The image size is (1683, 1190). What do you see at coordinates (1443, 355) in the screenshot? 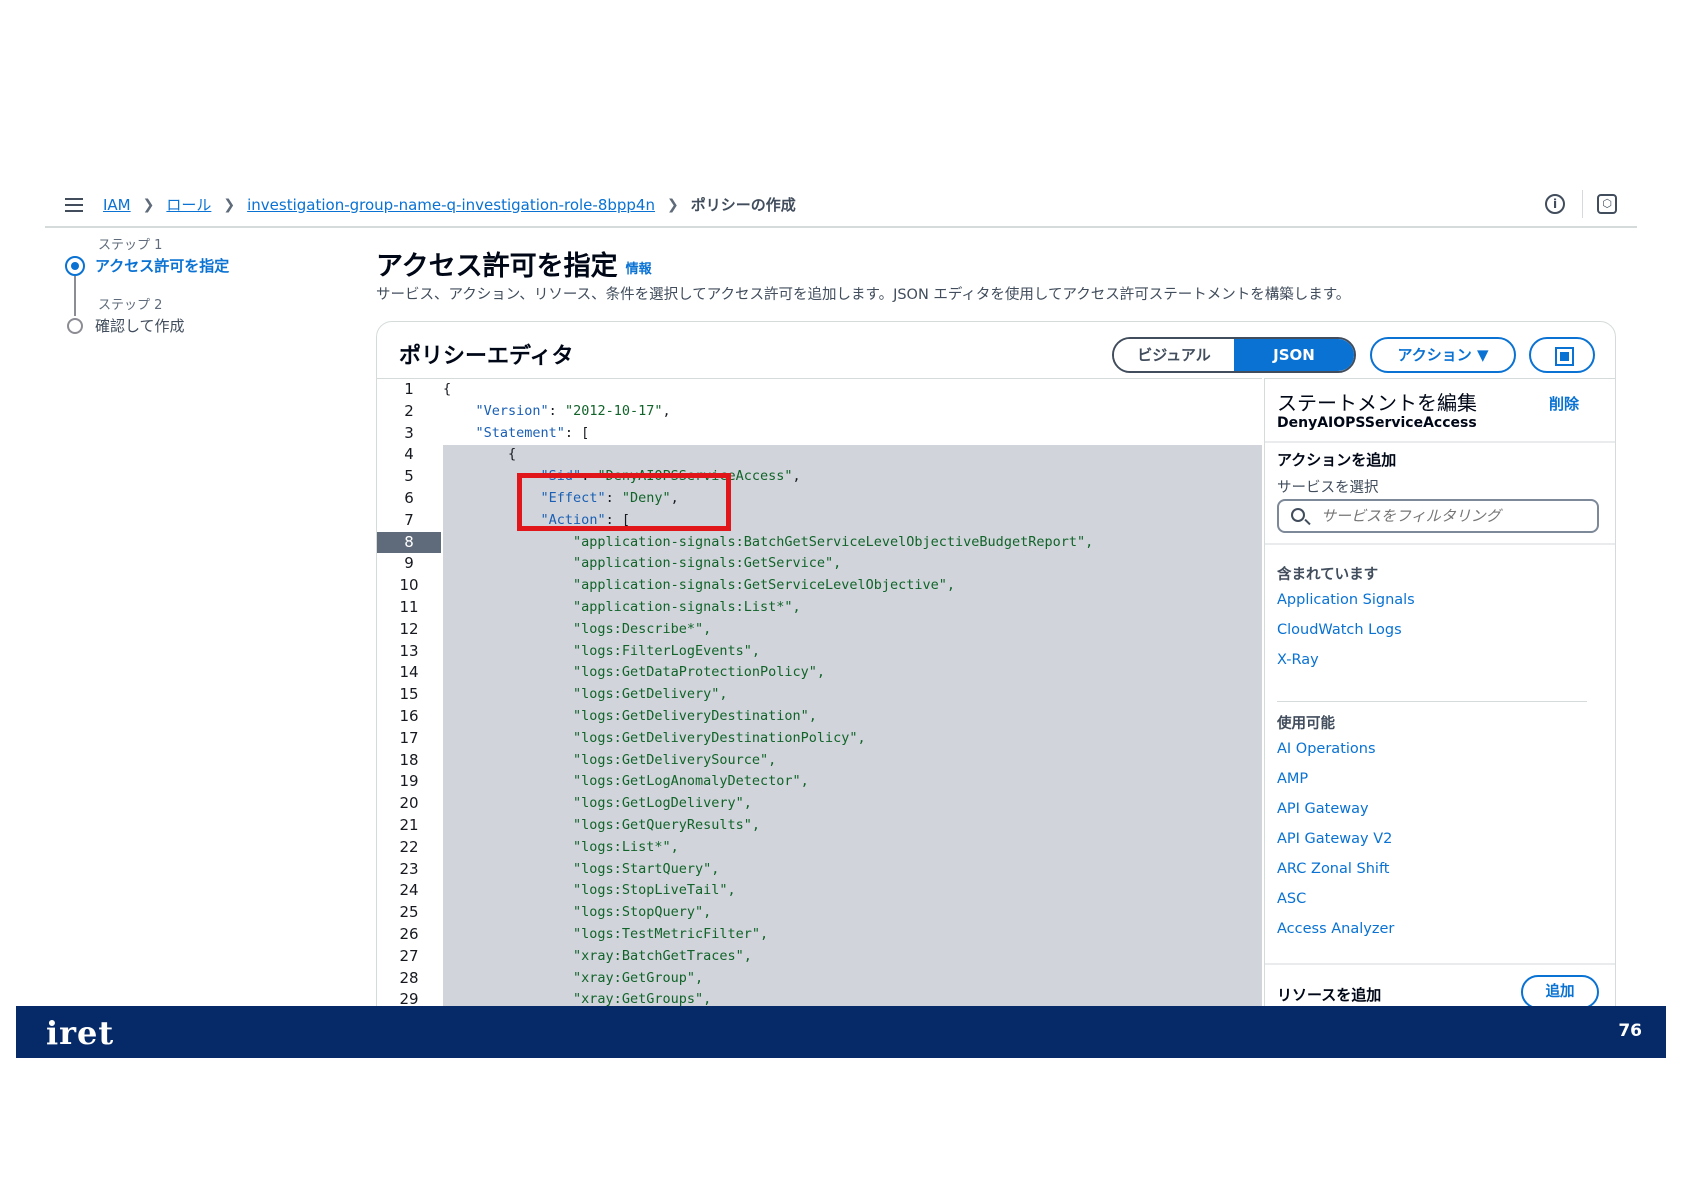
I see `actions-dropdown-button: アクション ▼` at bounding box center [1443, 355].